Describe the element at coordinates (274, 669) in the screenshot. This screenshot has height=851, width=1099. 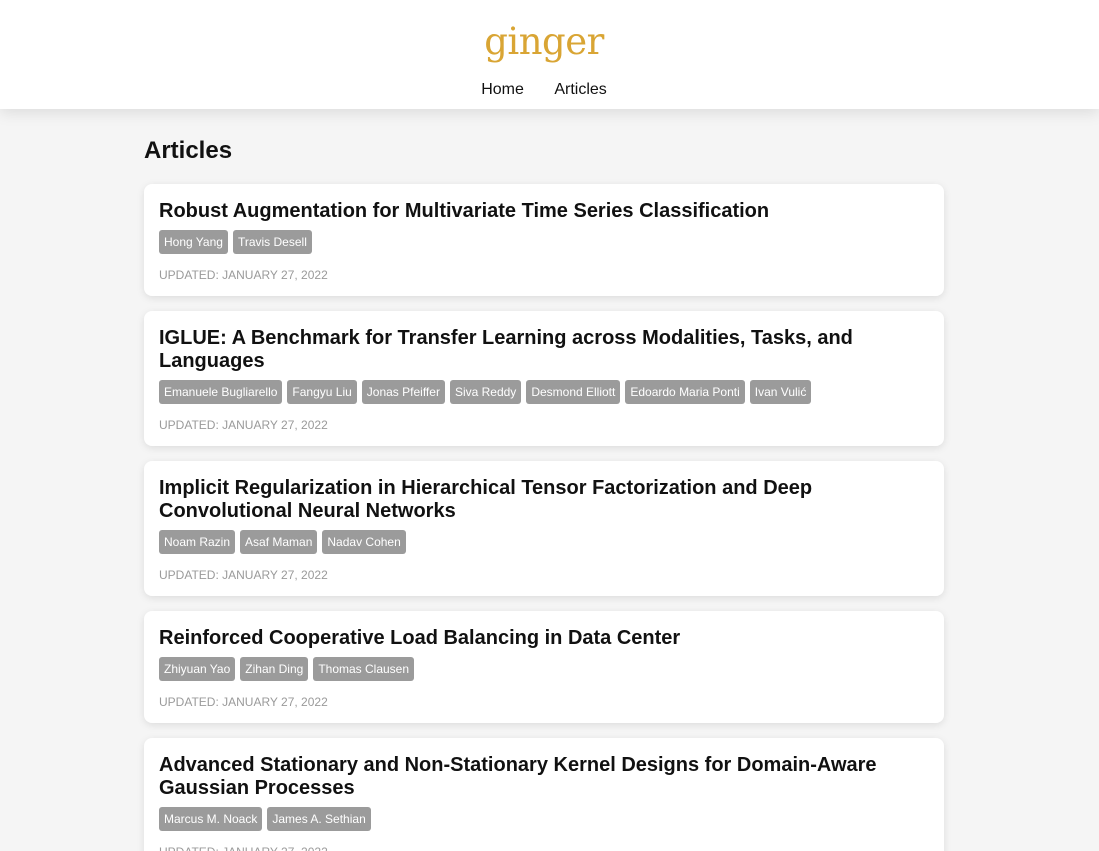
I see `author-tag: Zihan Ding` at that location.